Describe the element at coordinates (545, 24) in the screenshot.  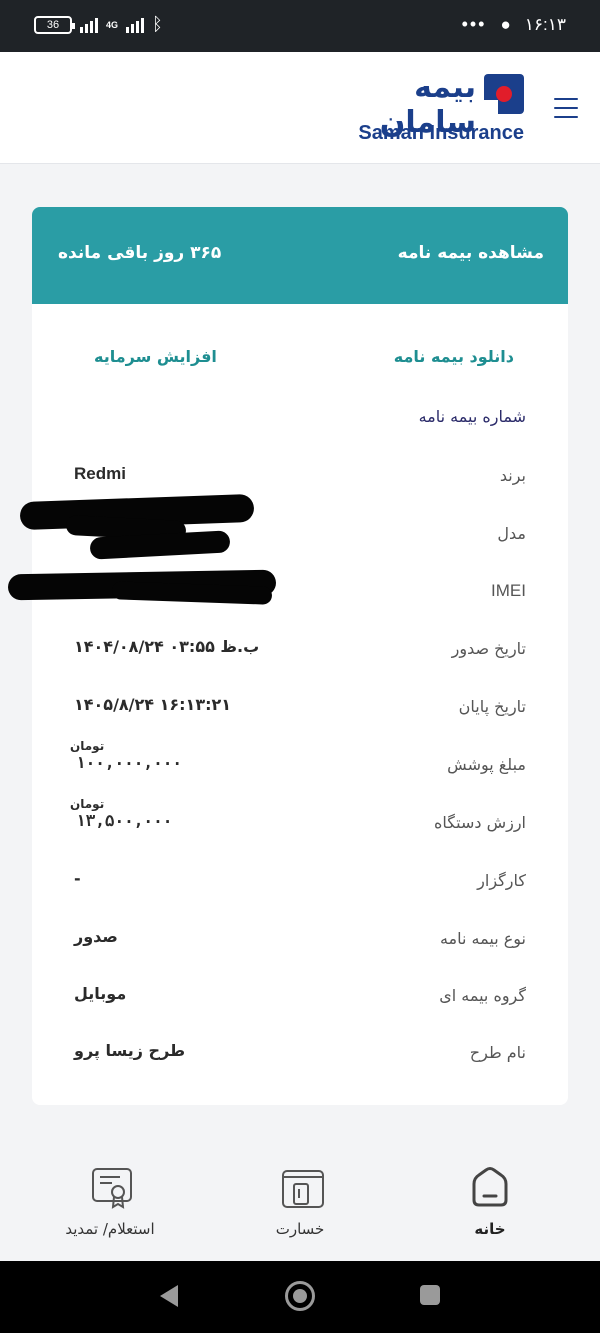
I see `clock: ۱۶:۱۳` at that location.